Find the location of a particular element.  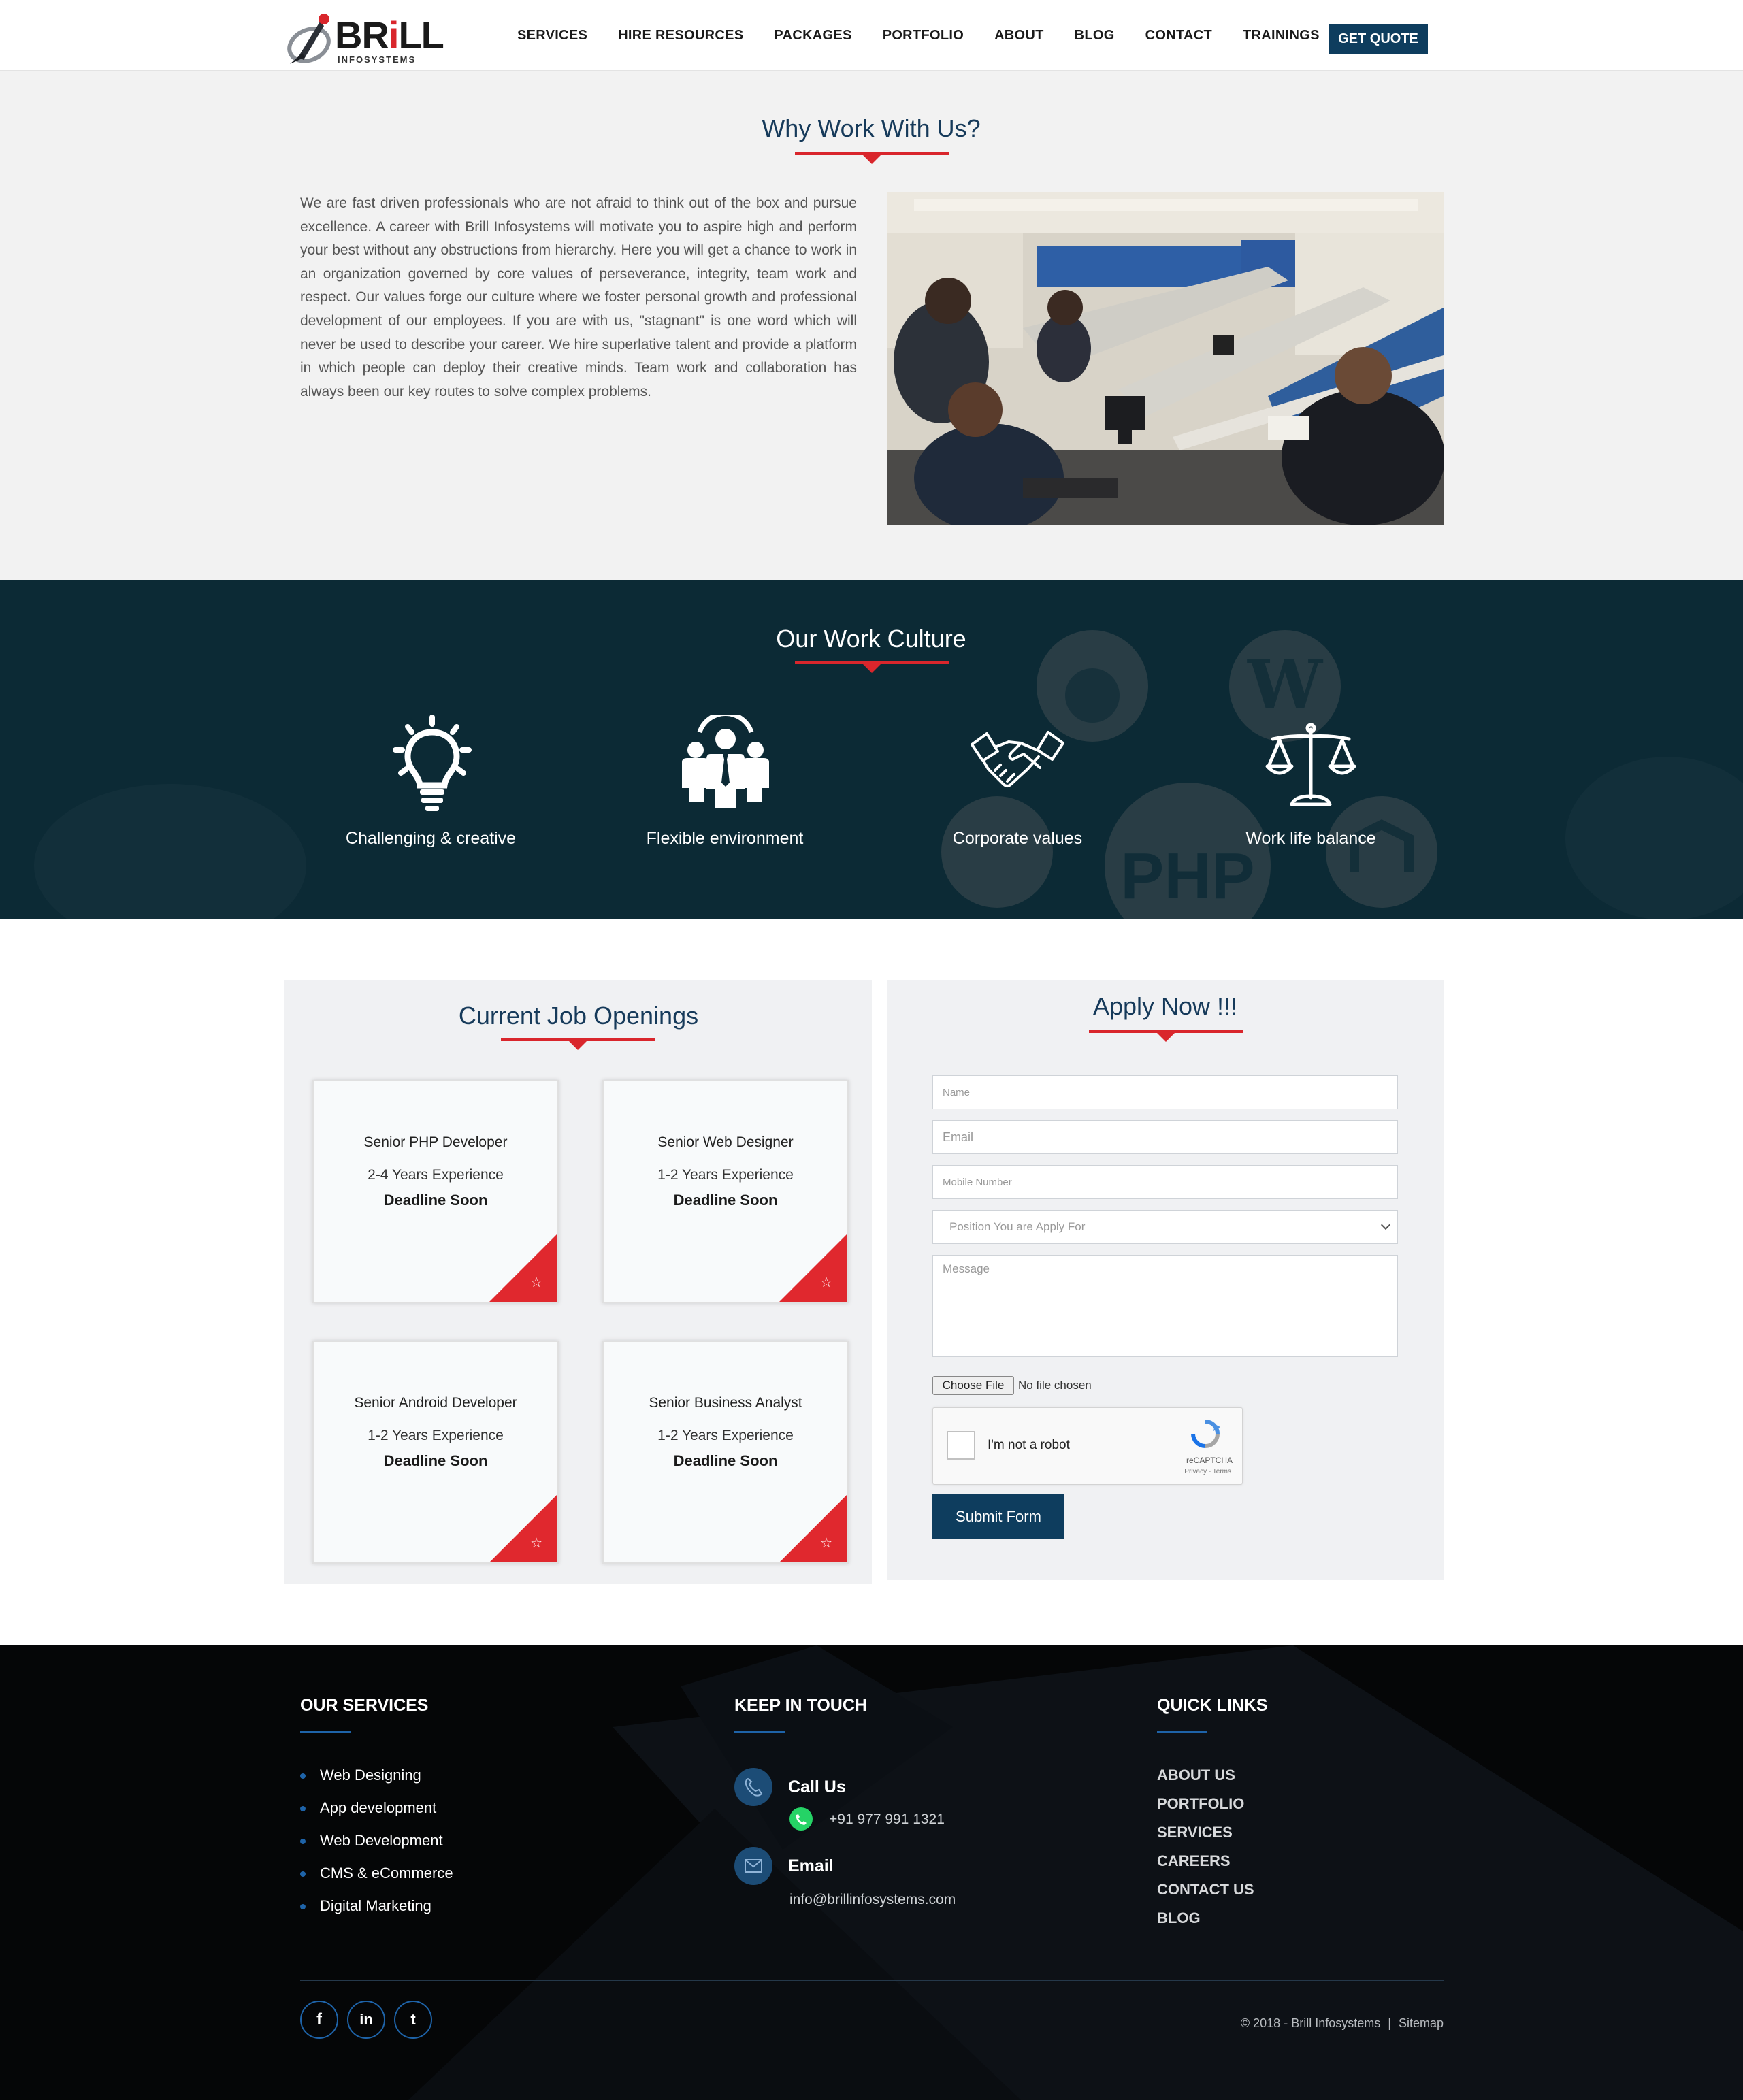

php-watermark: PHP is located at coordinates (1187, 876).